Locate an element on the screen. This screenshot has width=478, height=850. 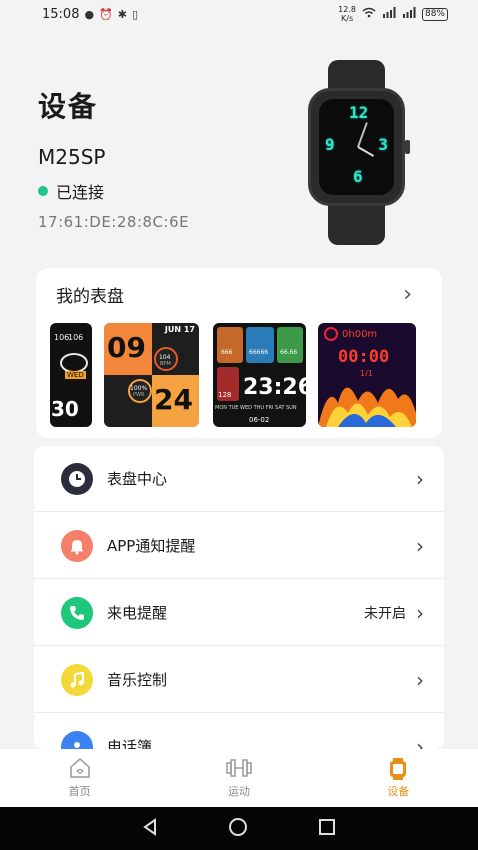
menu-item-music-control: 音乐控制 › is located at coordinates (239, 680).